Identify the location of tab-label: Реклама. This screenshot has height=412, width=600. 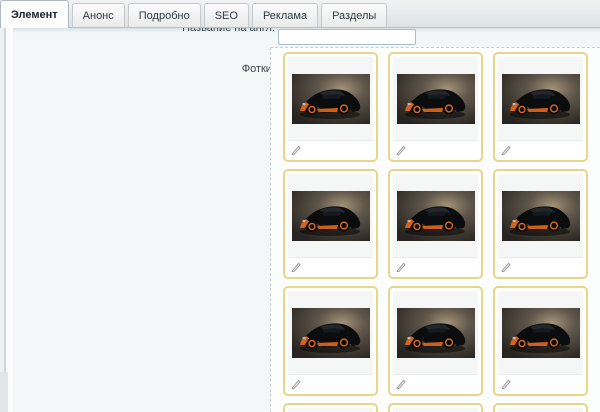
(285, 15).